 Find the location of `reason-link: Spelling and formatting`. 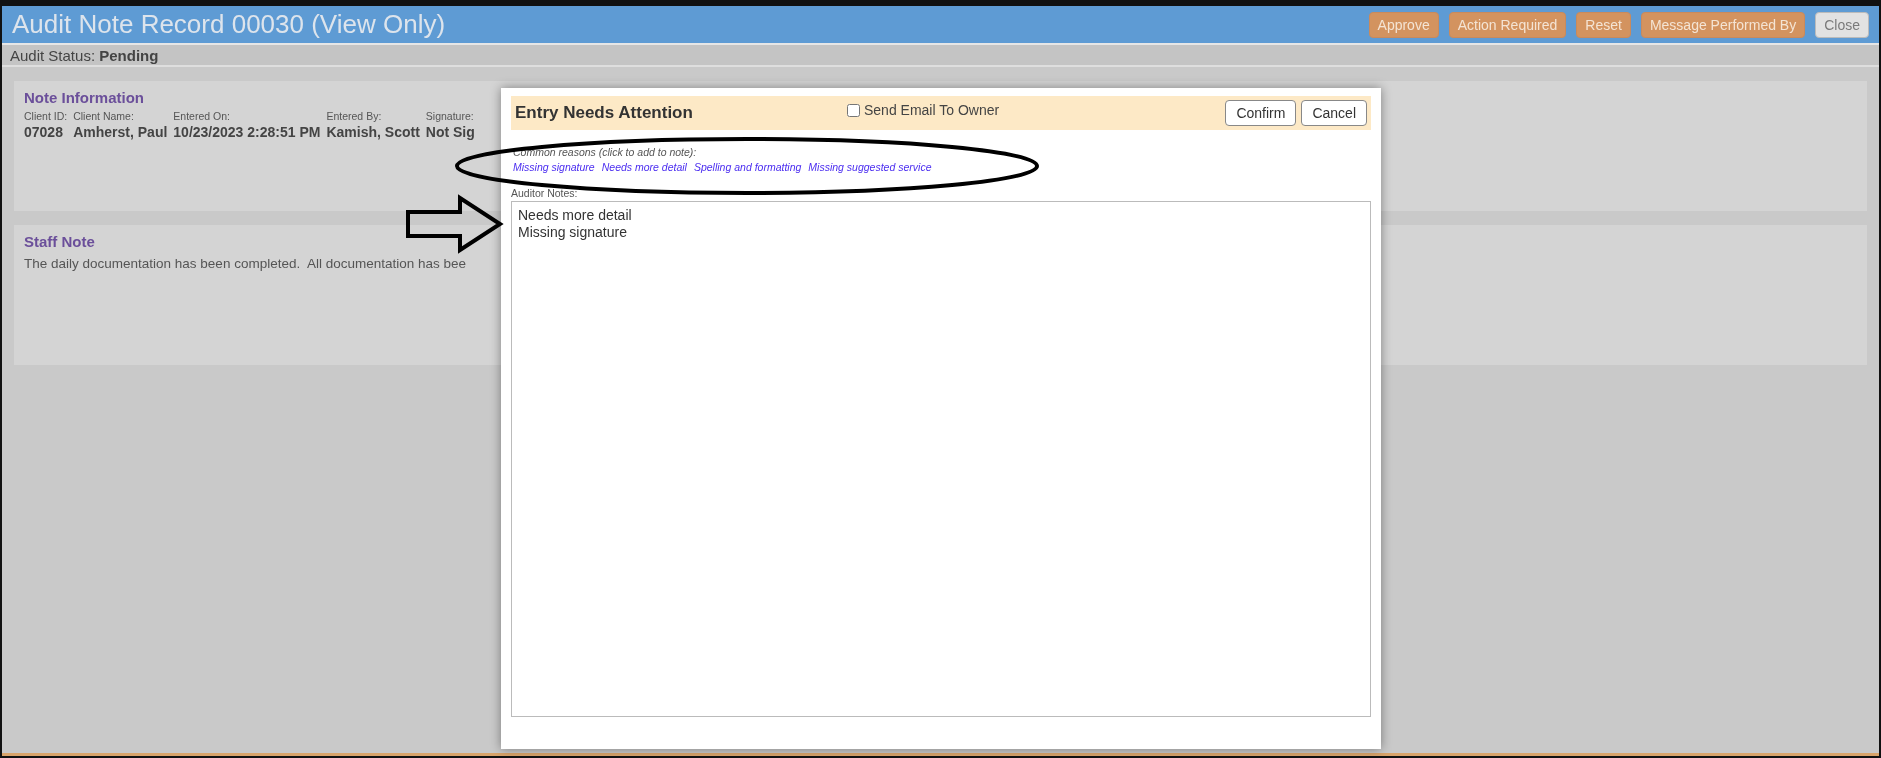

reason-link: Spelling and formatting is located at coordinates (747, 167).